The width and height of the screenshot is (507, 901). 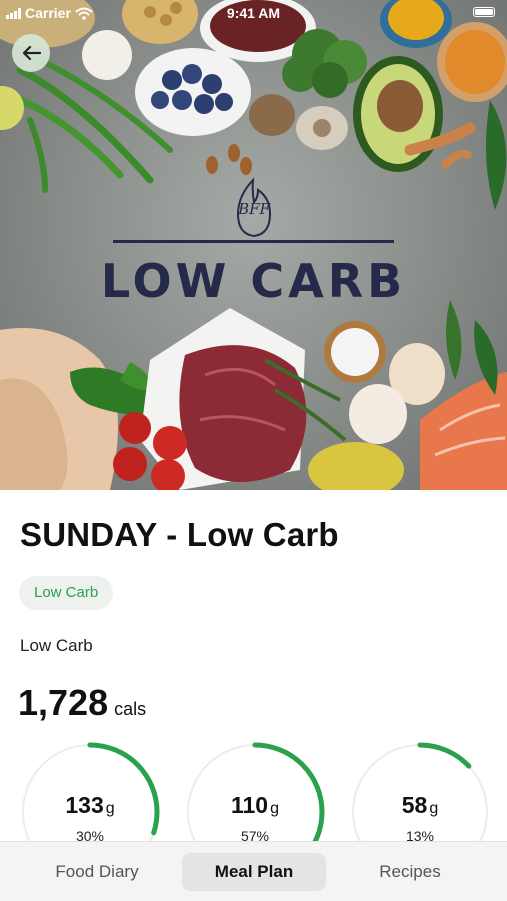 I want to click on tab-recipes: Recipes, so click(x=410, y=872).